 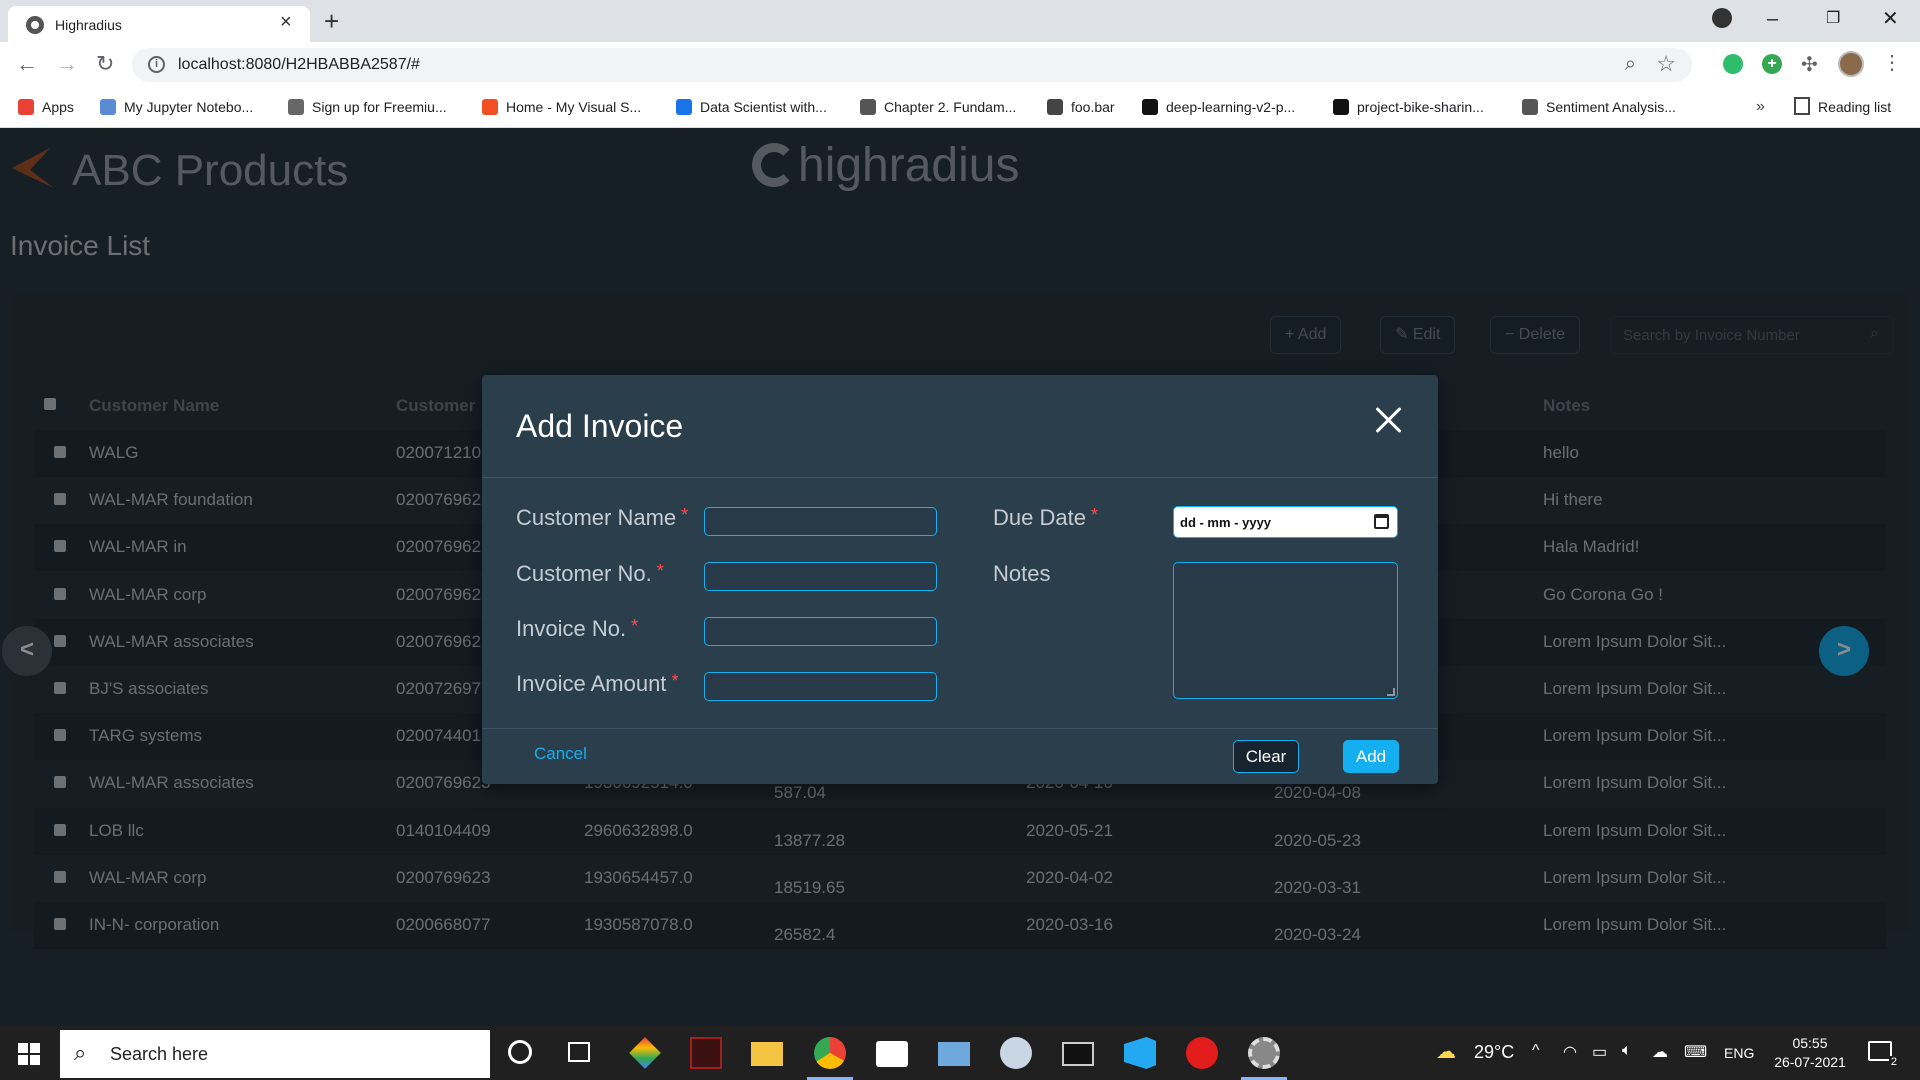 I want to click on forward-icon: →, so click(x=67, y=64).